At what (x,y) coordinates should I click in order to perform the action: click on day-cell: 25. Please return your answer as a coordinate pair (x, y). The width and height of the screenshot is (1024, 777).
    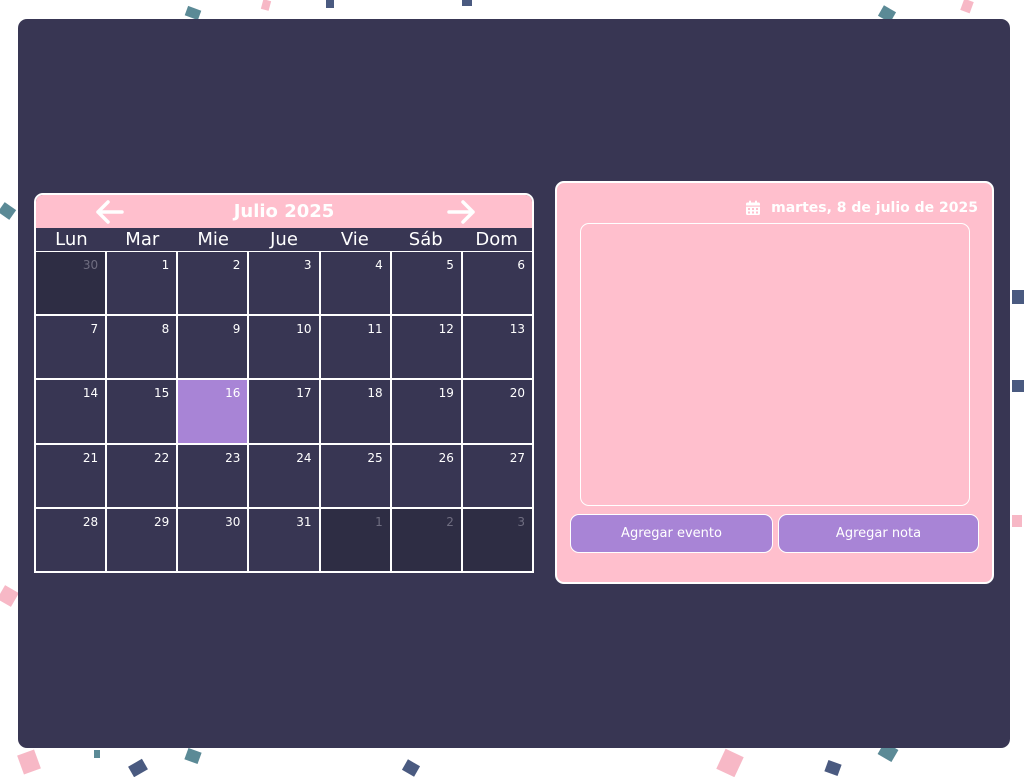
    Looking at the image, I should click on (355, 475).